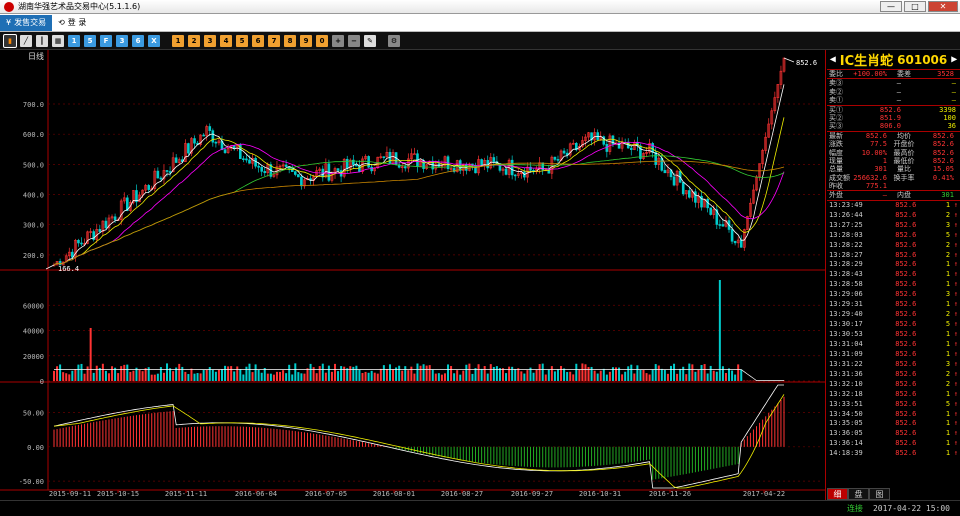 This screenshot has height=516, width=960. What do you see at coordinates (33, 165) in the screenshot?
I see `price-tick-label: 500.0` at bounding box center [33, 165].